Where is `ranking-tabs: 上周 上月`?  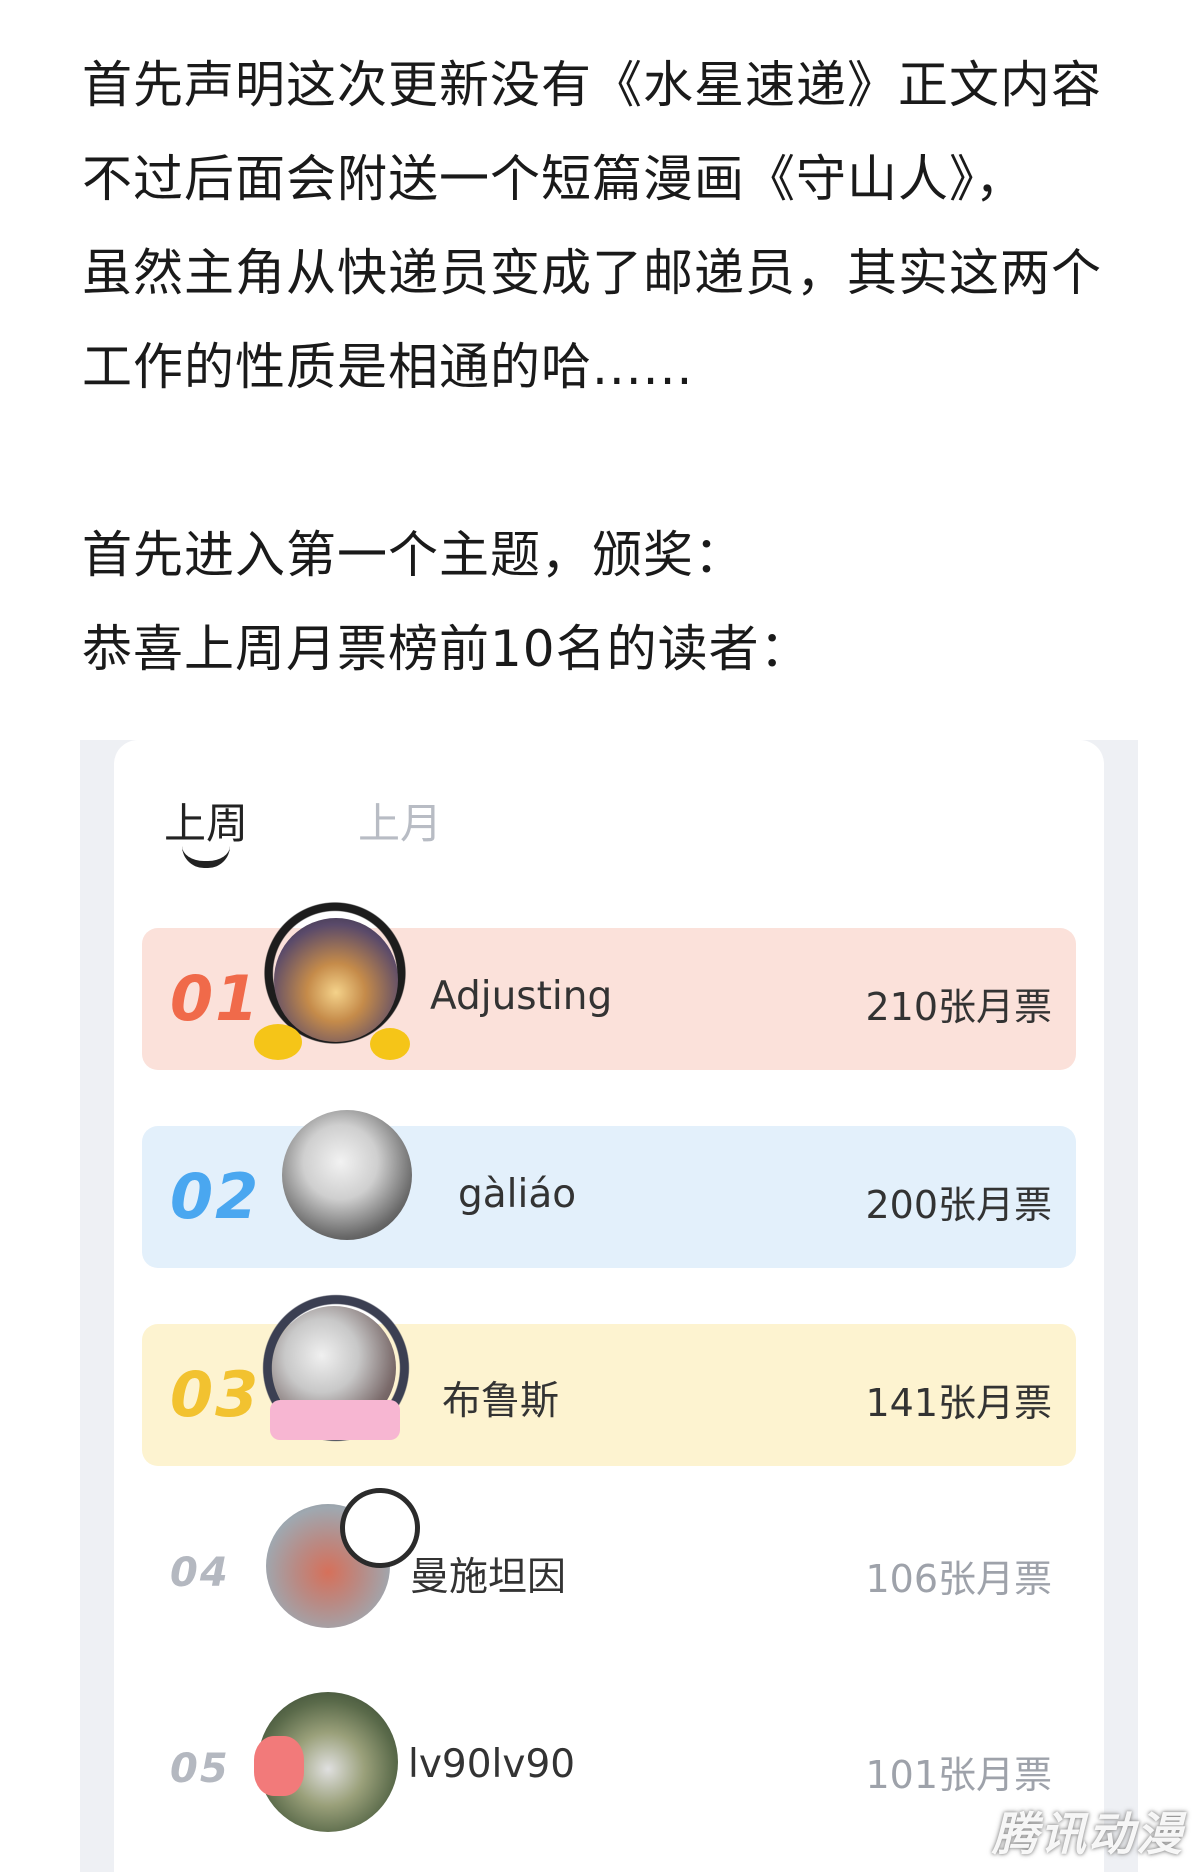
ranking-tabs: 上周 上月 is located at coordinates (303, 829).